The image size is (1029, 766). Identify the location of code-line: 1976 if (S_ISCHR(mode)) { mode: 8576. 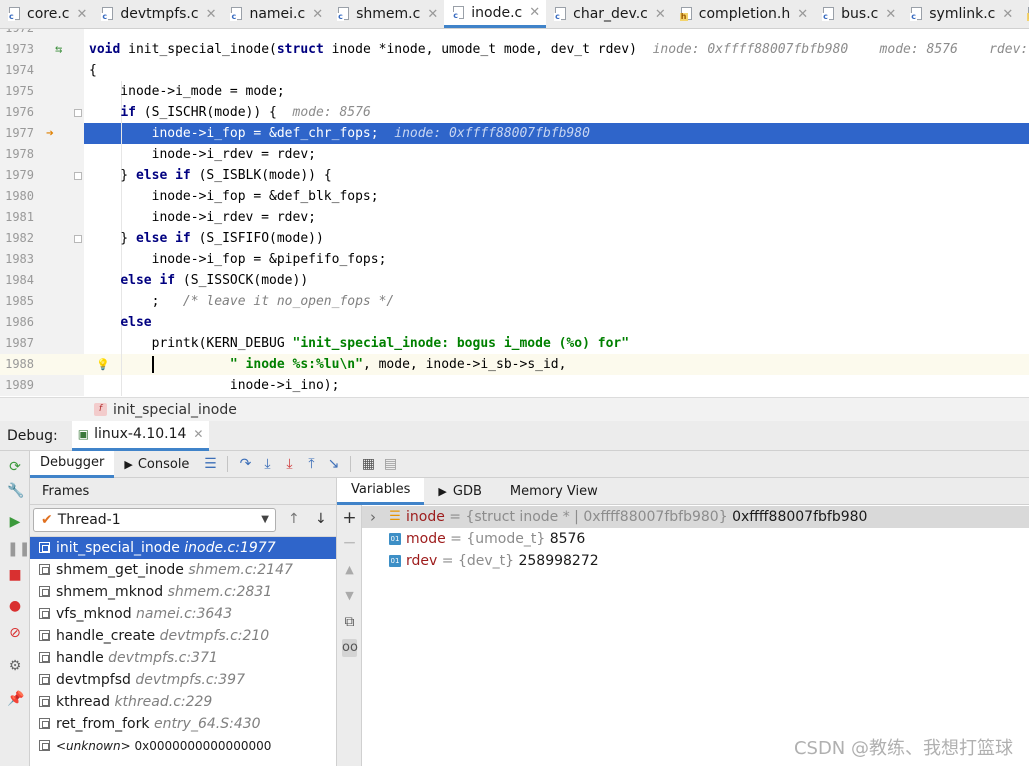
(514, 112).